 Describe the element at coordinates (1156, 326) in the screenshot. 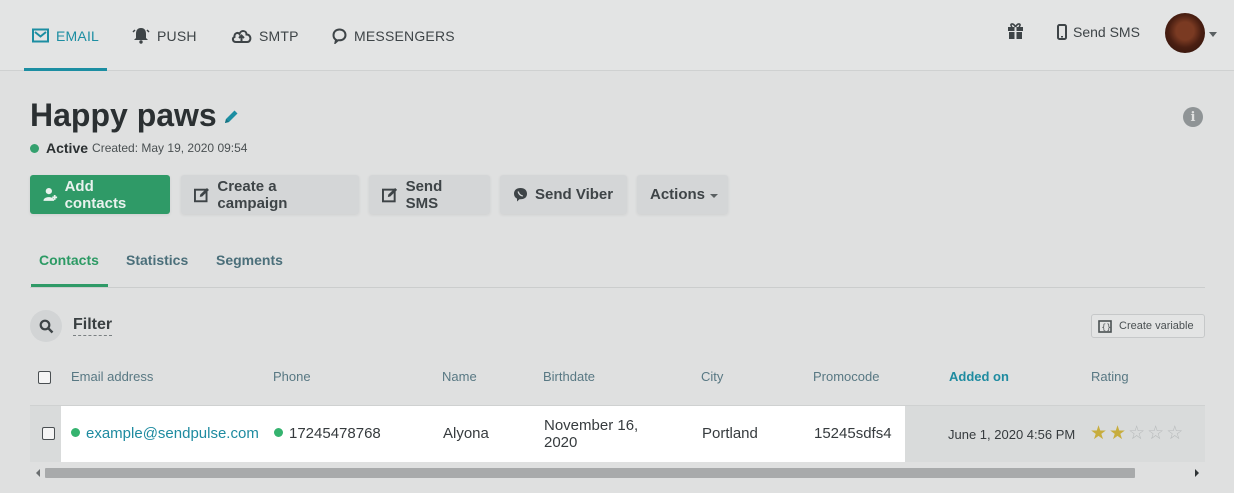

I see `create-variable-label: Create variable` at that location.